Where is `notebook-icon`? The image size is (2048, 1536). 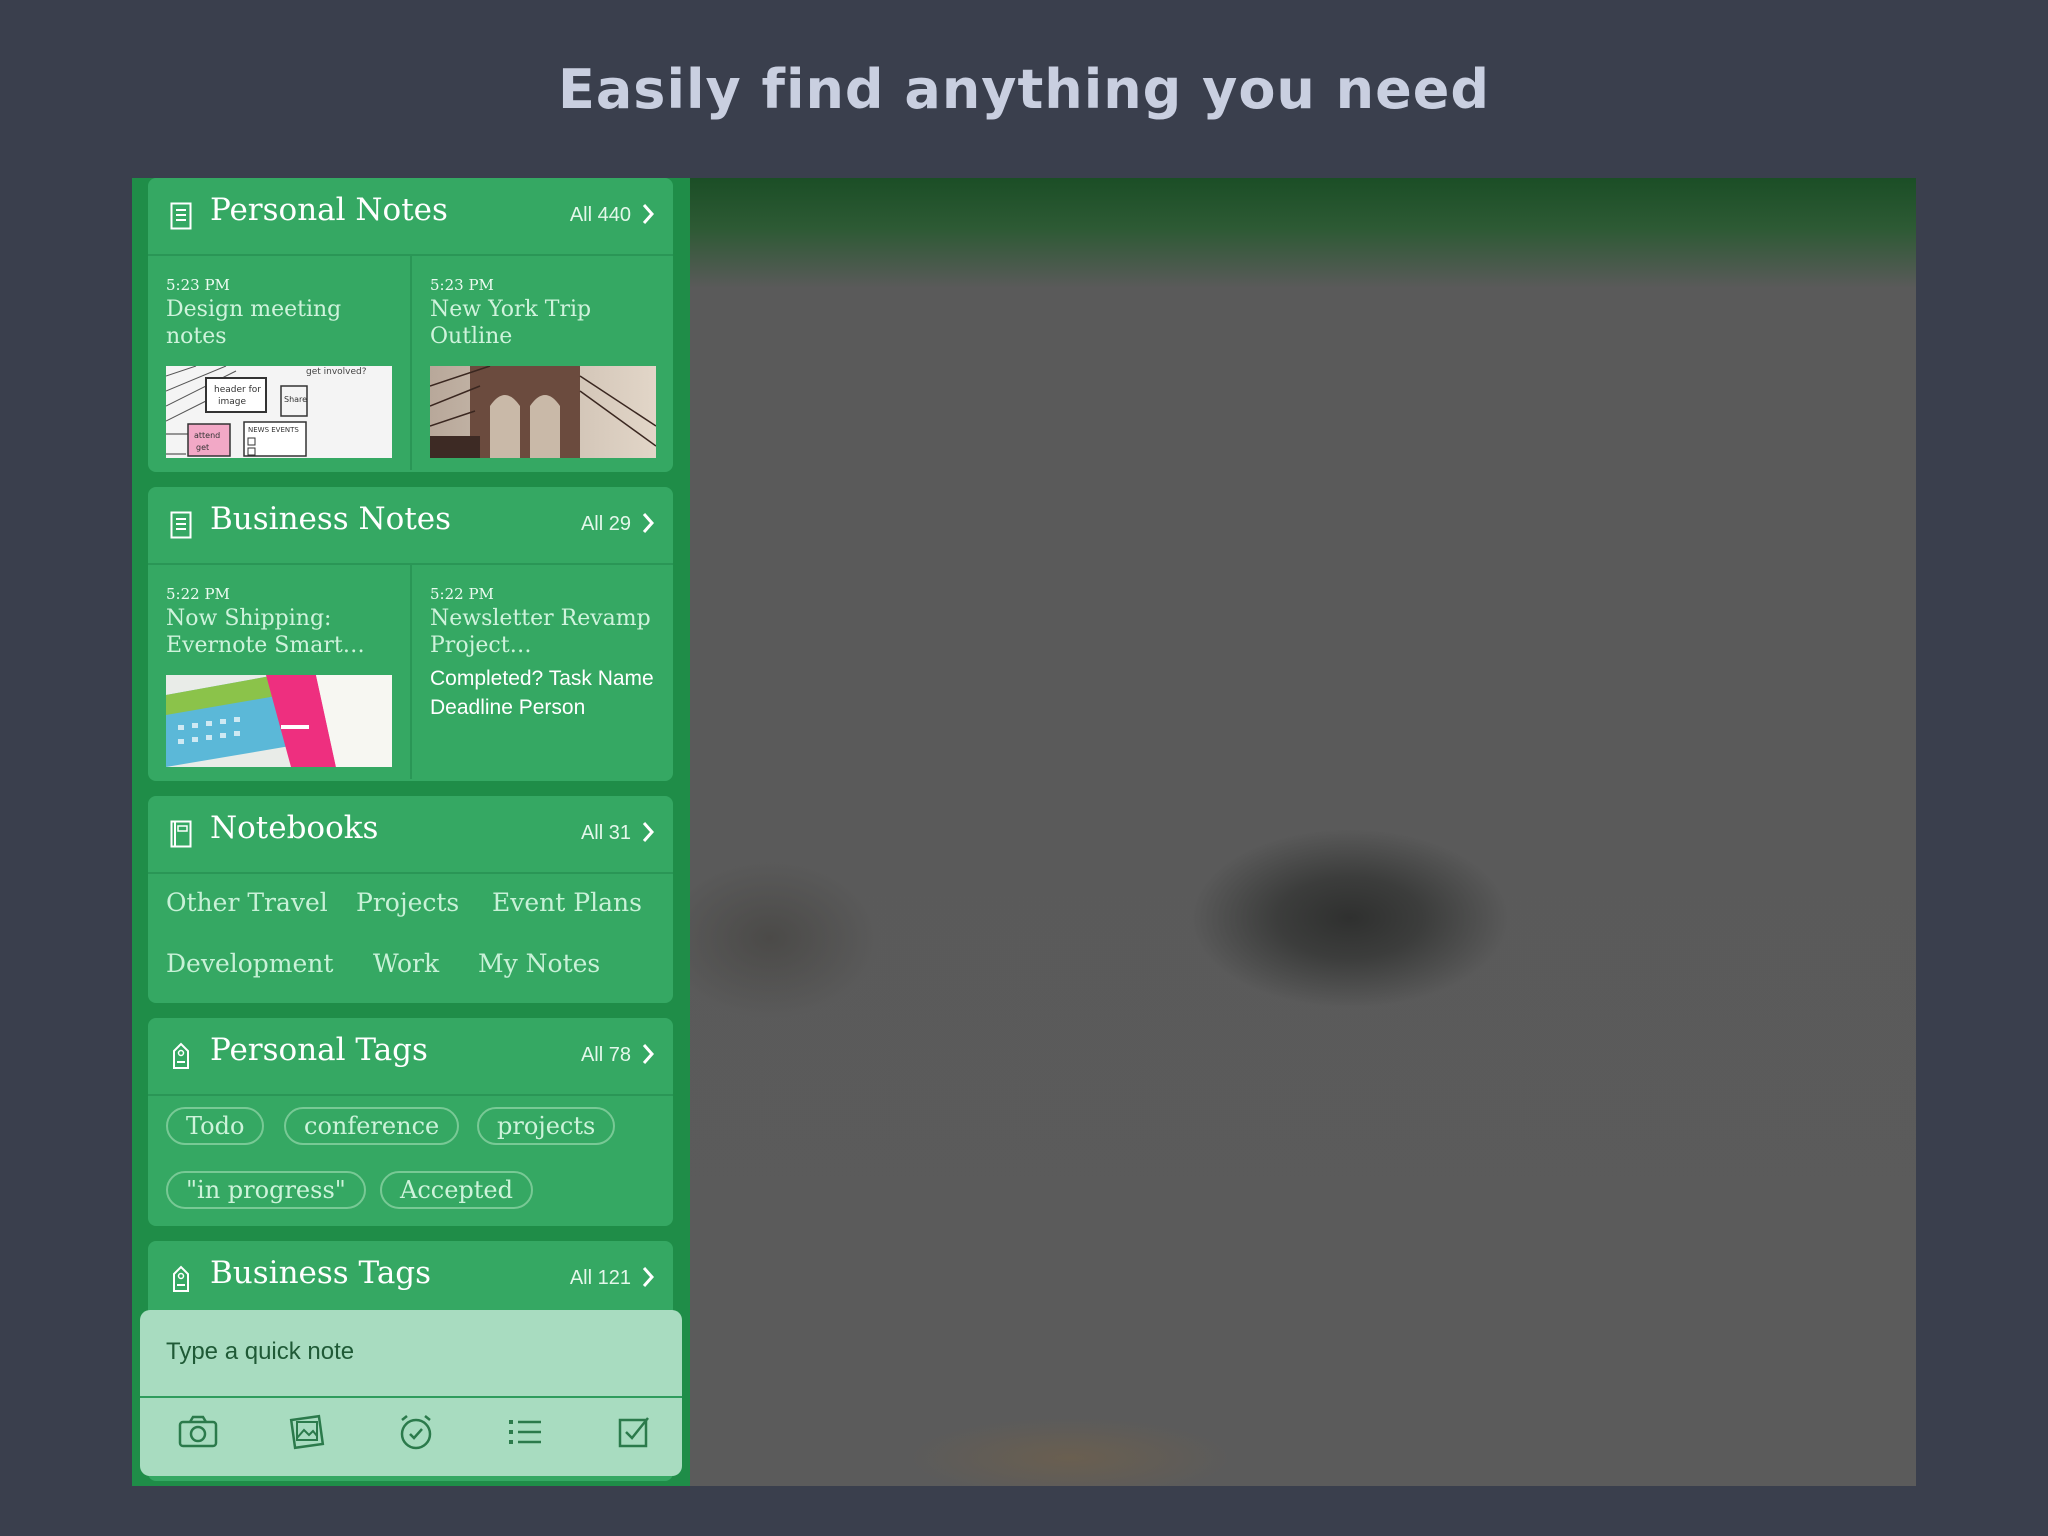 notebook-icon is located at coordinates (181, 834).